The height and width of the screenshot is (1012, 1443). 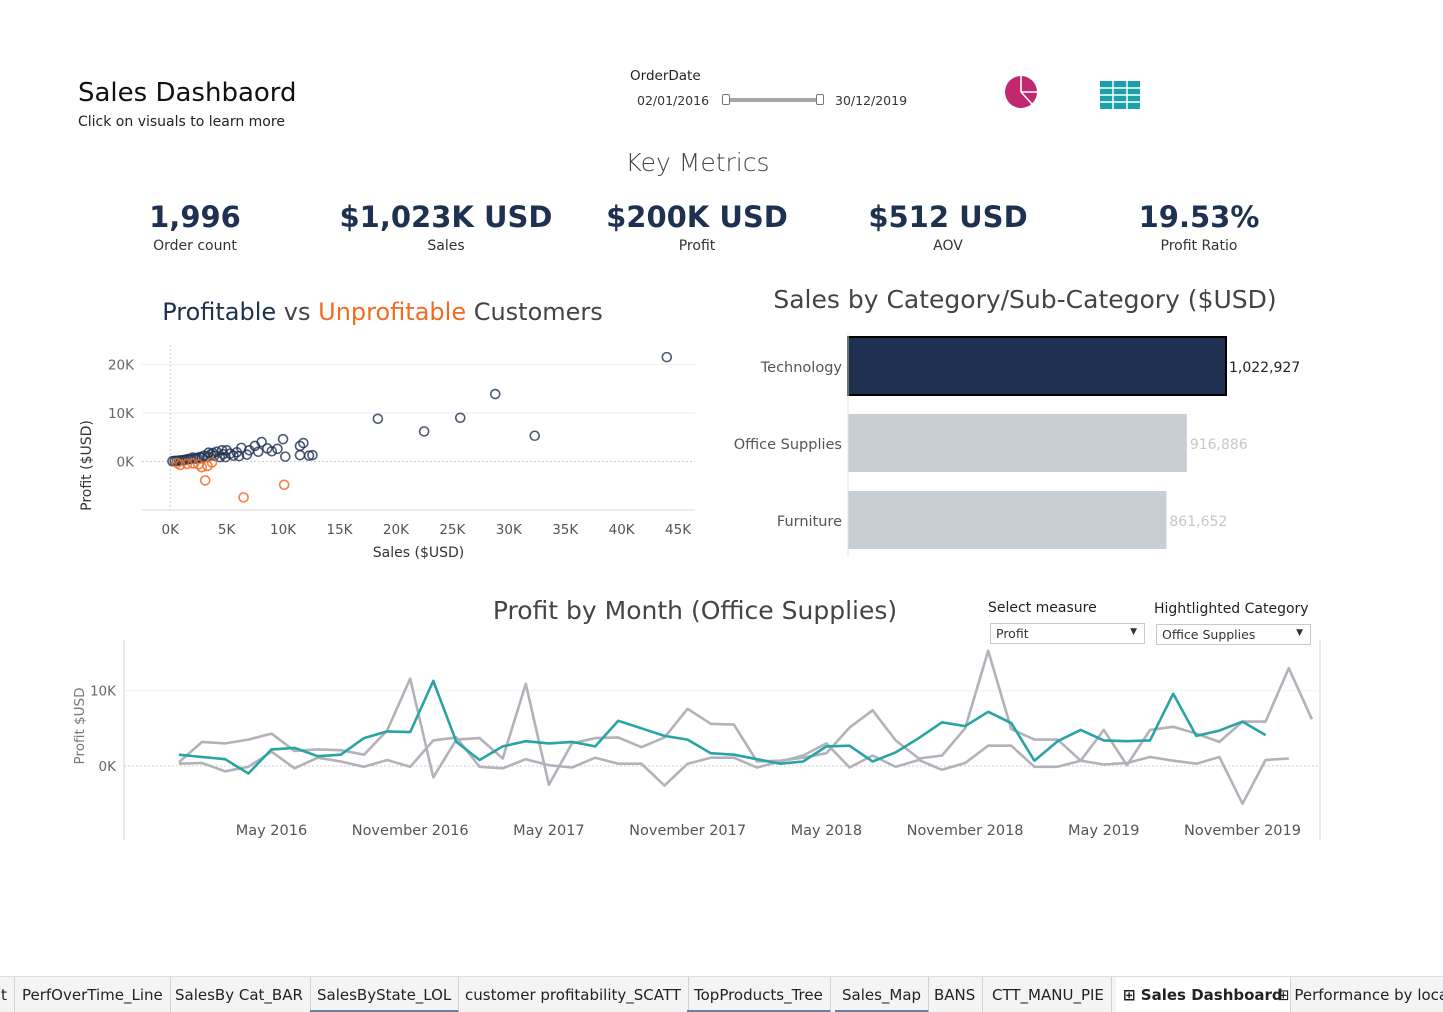 What do you see at coordinates (297, 312) in the screenshot?
I see `scatter-title-vs: vs` at bounding box center [297, 312].